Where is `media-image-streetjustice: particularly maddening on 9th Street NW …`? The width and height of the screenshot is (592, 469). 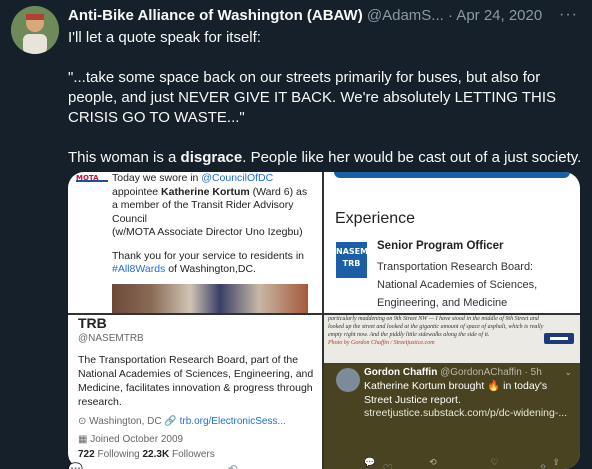 media-image-streetjustice: particularly maddening on 9th Street NW … is located at coordinates (452, 392).